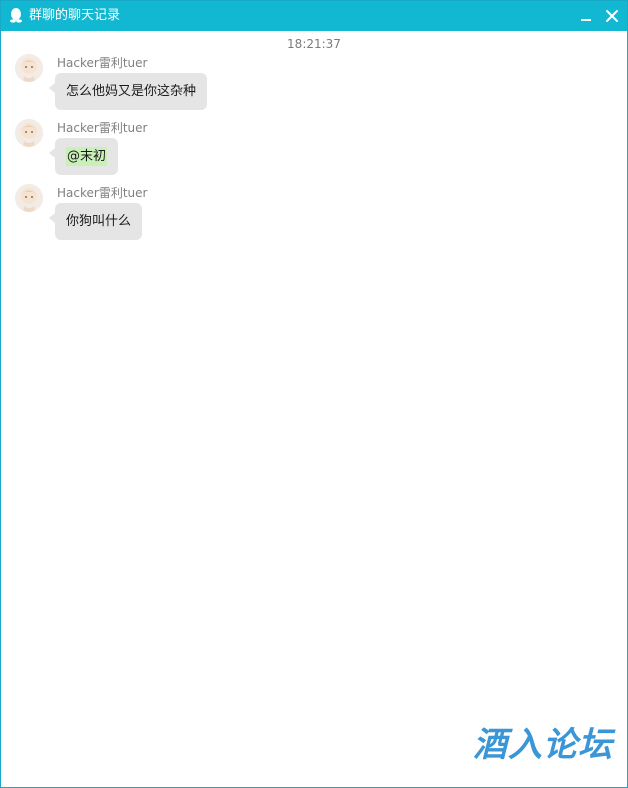 This screenshot has height=788, width=628. I want to click on title-bar: 群聊的聊天记录, so click(314, 16).